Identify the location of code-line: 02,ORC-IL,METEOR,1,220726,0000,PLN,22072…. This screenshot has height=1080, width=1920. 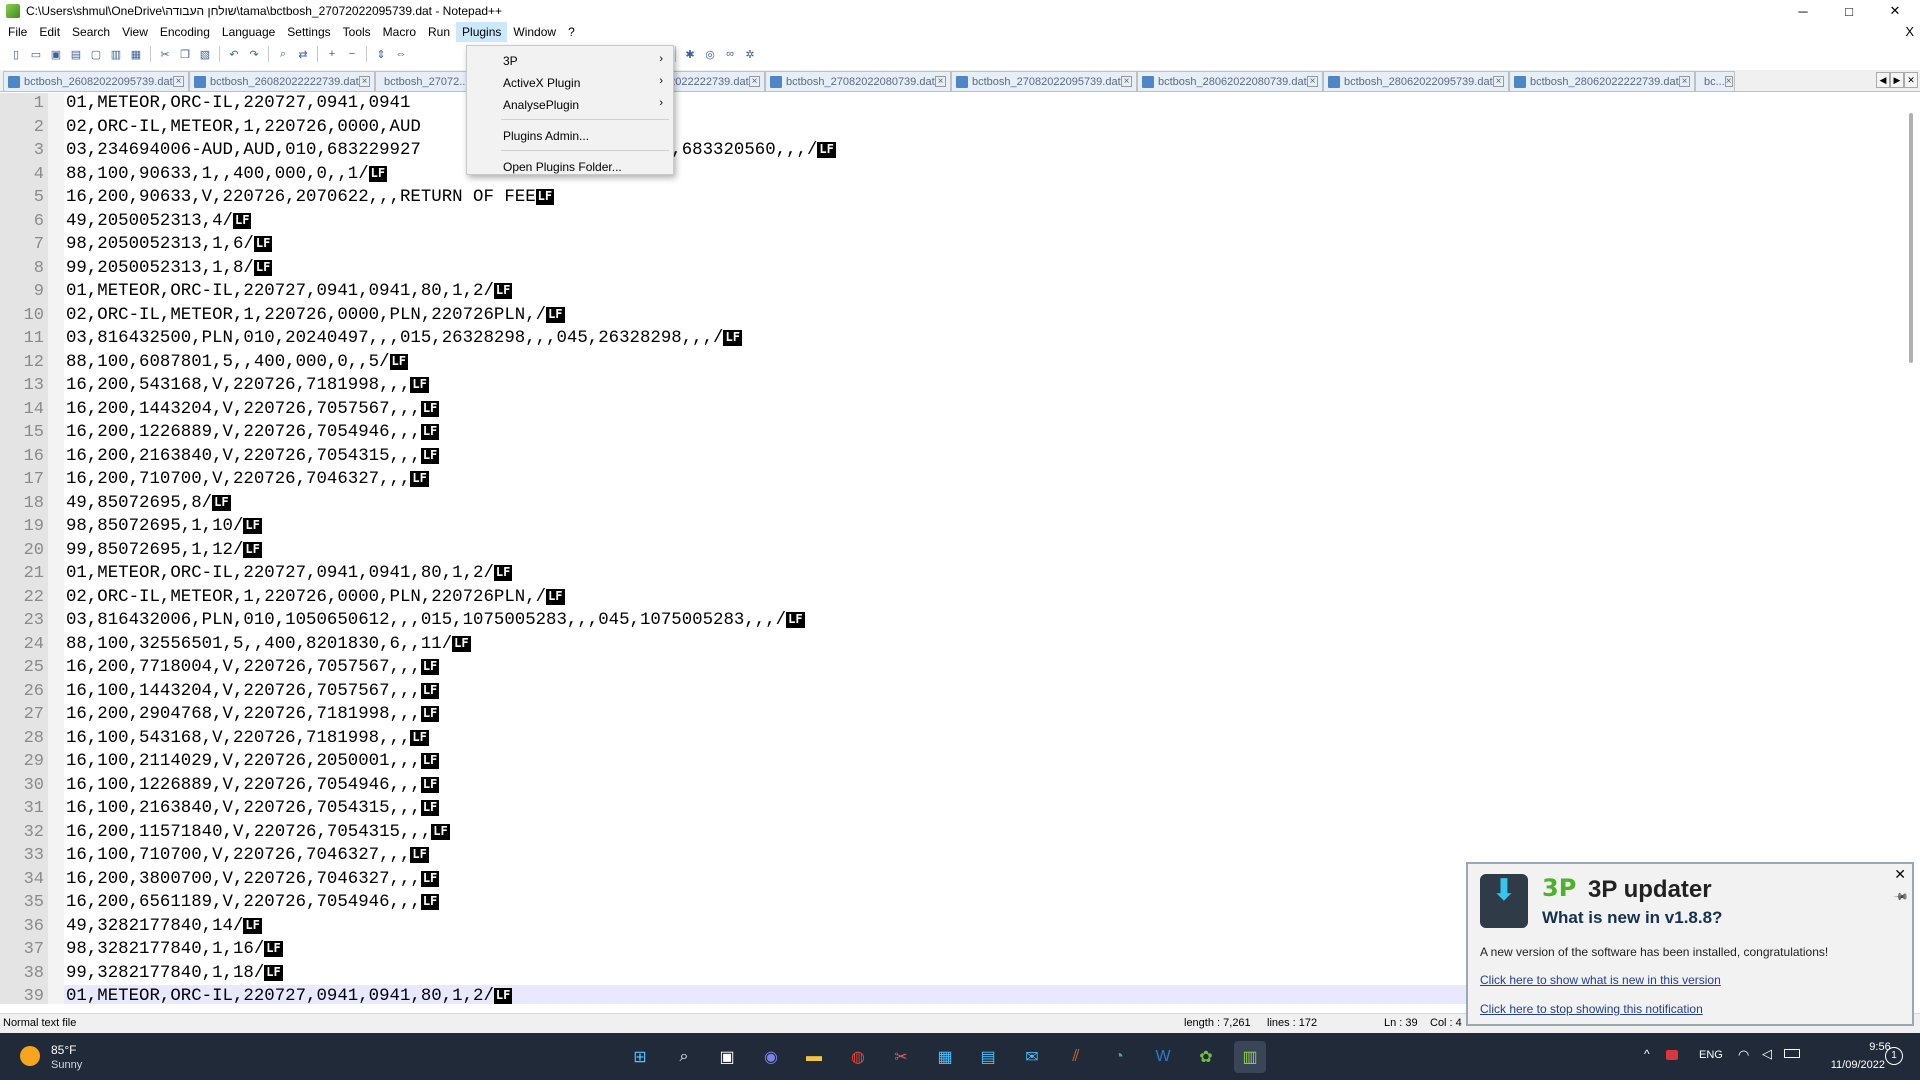
(315, 315).